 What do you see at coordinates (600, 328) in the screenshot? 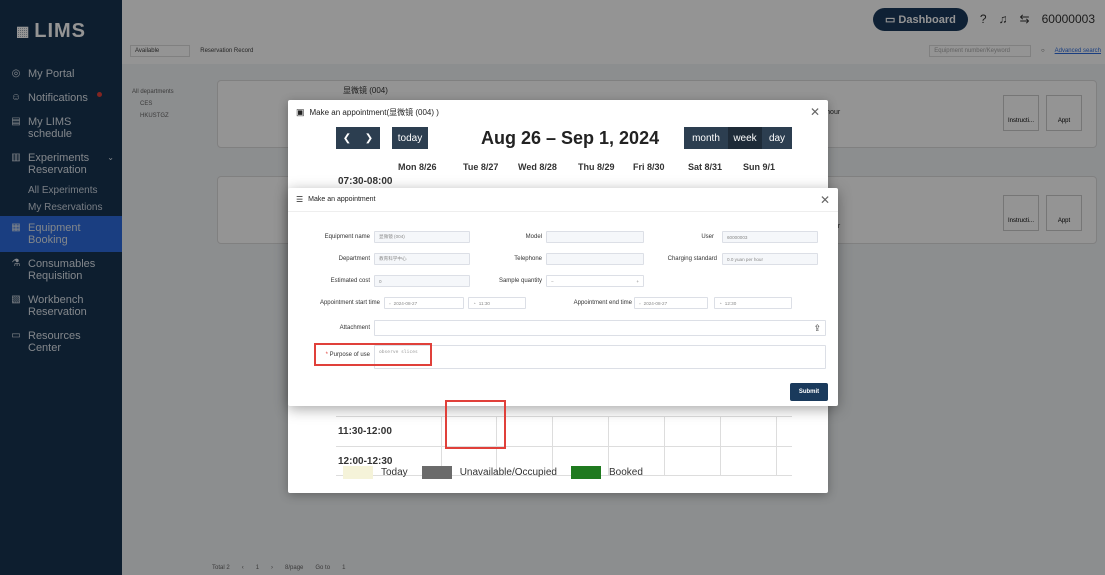
I see `attachment-upload: ⇪` at bounding box center [600, 328].